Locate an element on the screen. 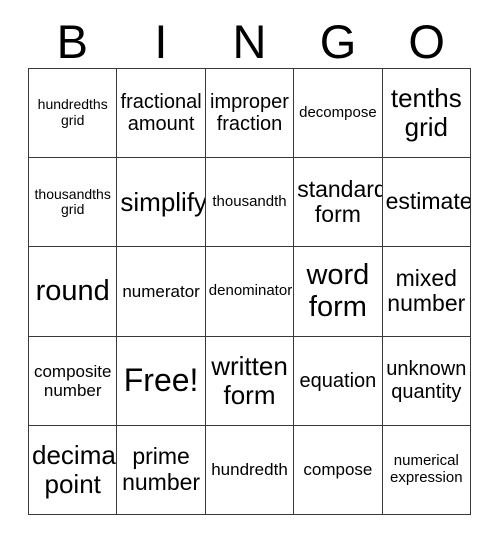 The width and height of the screenshot is (500, 544). bingo-cell-r3c2: numerator is located at coordinates (161, 292).